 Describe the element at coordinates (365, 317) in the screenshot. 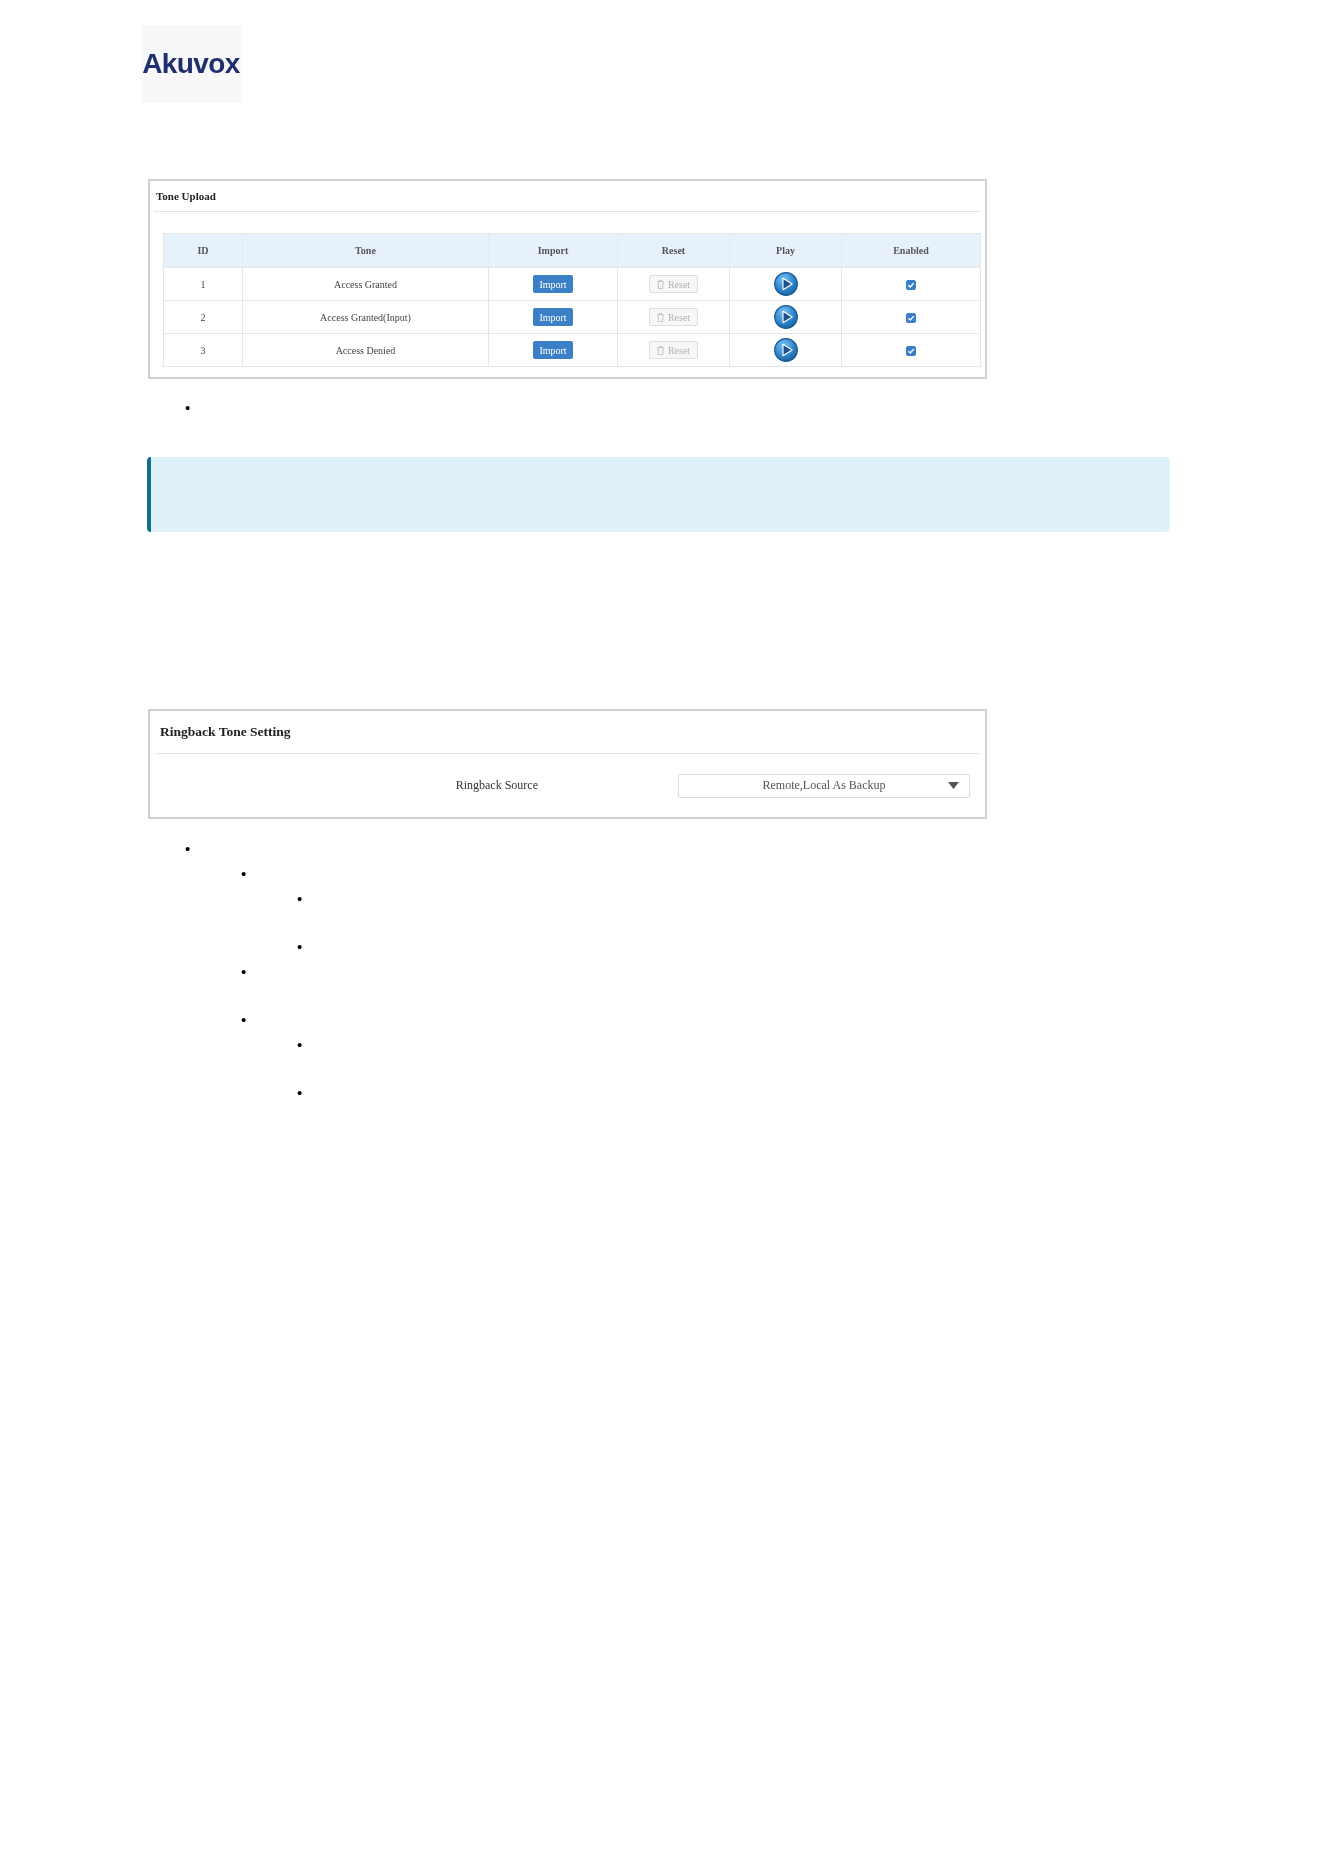

I see `table-cell: Access Granted(Input)` at that location.